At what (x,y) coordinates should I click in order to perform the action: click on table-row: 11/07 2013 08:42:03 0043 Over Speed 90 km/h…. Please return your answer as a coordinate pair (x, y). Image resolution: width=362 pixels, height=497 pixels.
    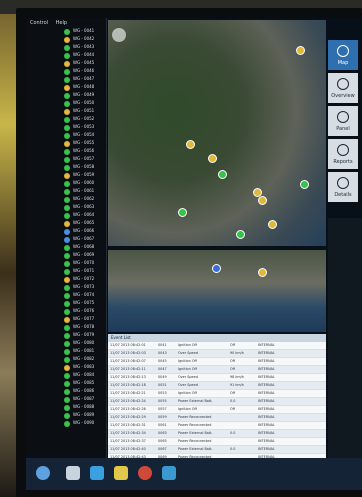
    Looking at the image, I should click on (217, 354).